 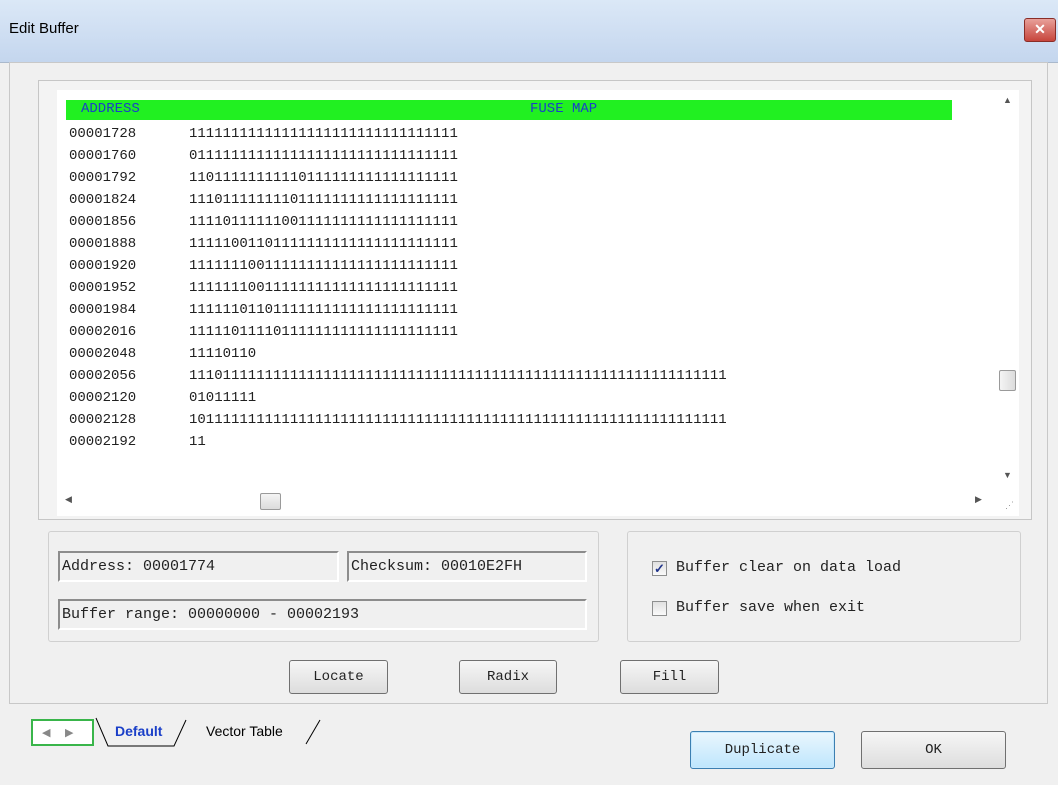 I want to click on vertical-scrollbar: ▲ ▼, so click(x=1008, y=289).